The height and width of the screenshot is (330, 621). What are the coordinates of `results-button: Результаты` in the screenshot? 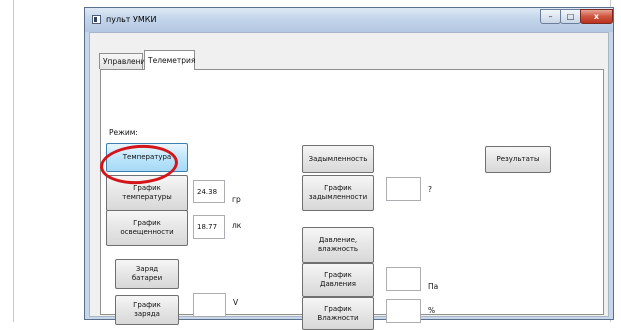 It's located at (518, 159).